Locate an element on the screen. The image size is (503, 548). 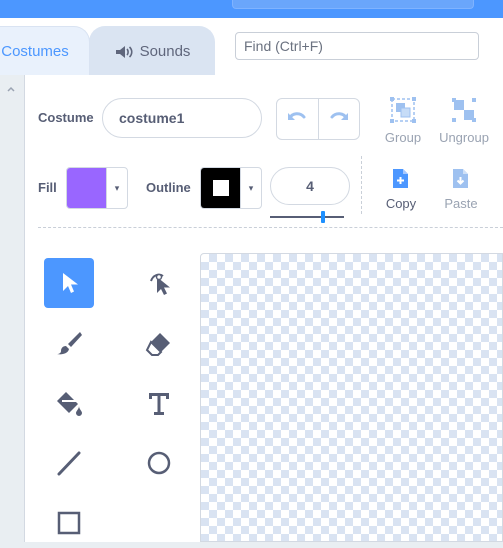
toolbar-divider is located at coordinates (362, 185).